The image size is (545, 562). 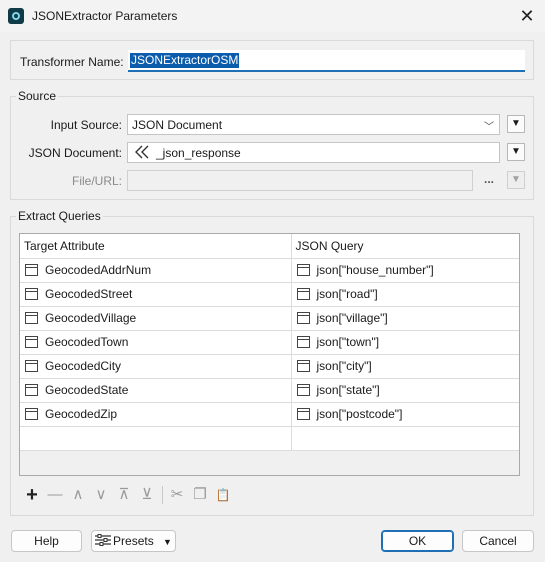 I want to click on table-row: GeocodedZip json["postcode"], so click(x=269, y=414).